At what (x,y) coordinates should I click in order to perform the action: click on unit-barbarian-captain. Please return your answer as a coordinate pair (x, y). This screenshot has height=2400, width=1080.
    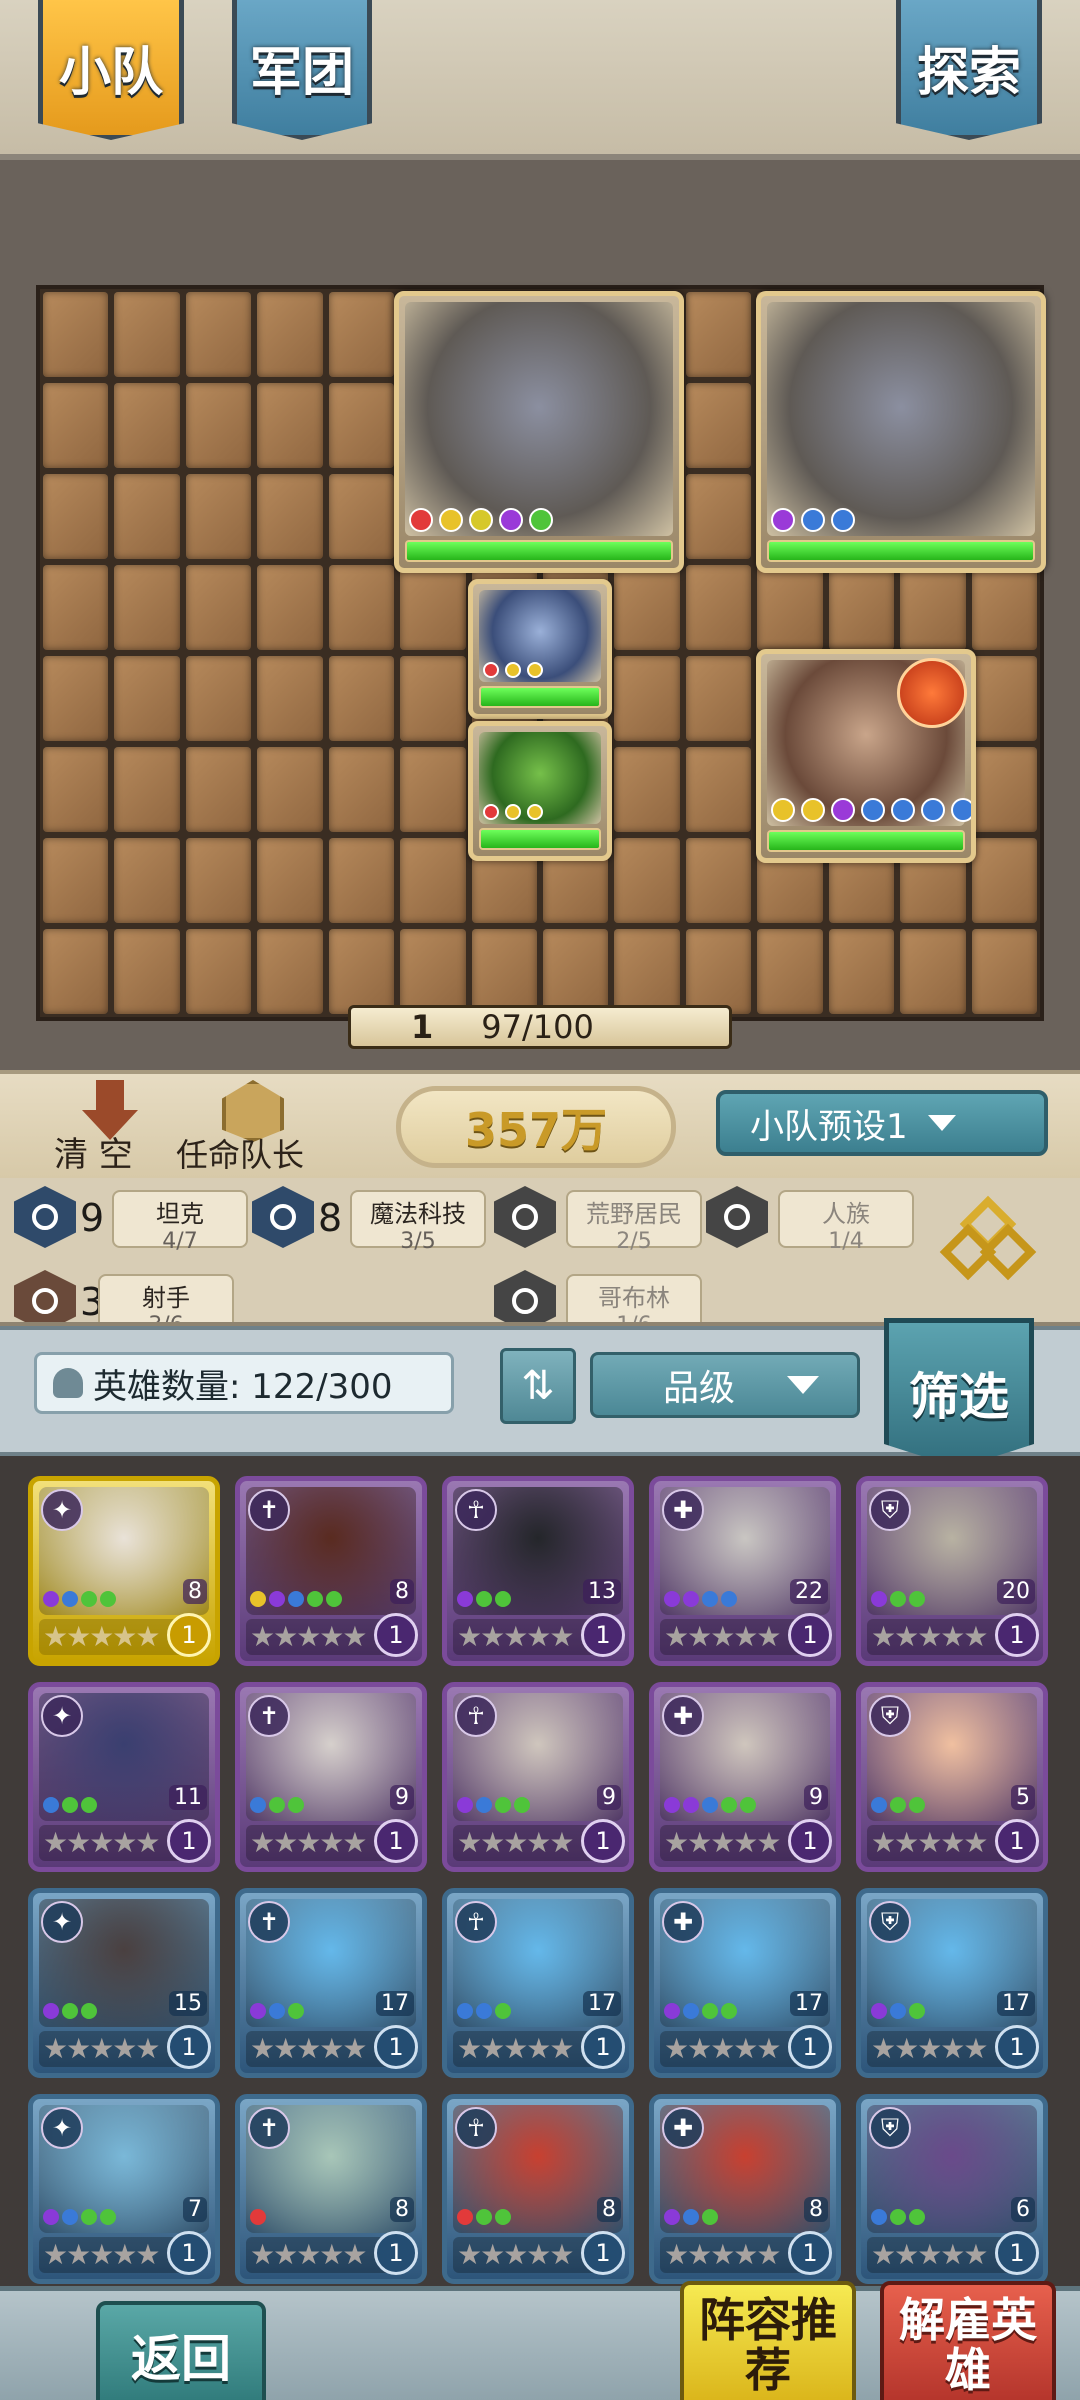
    Looking at the image, I should click on (866, 756).